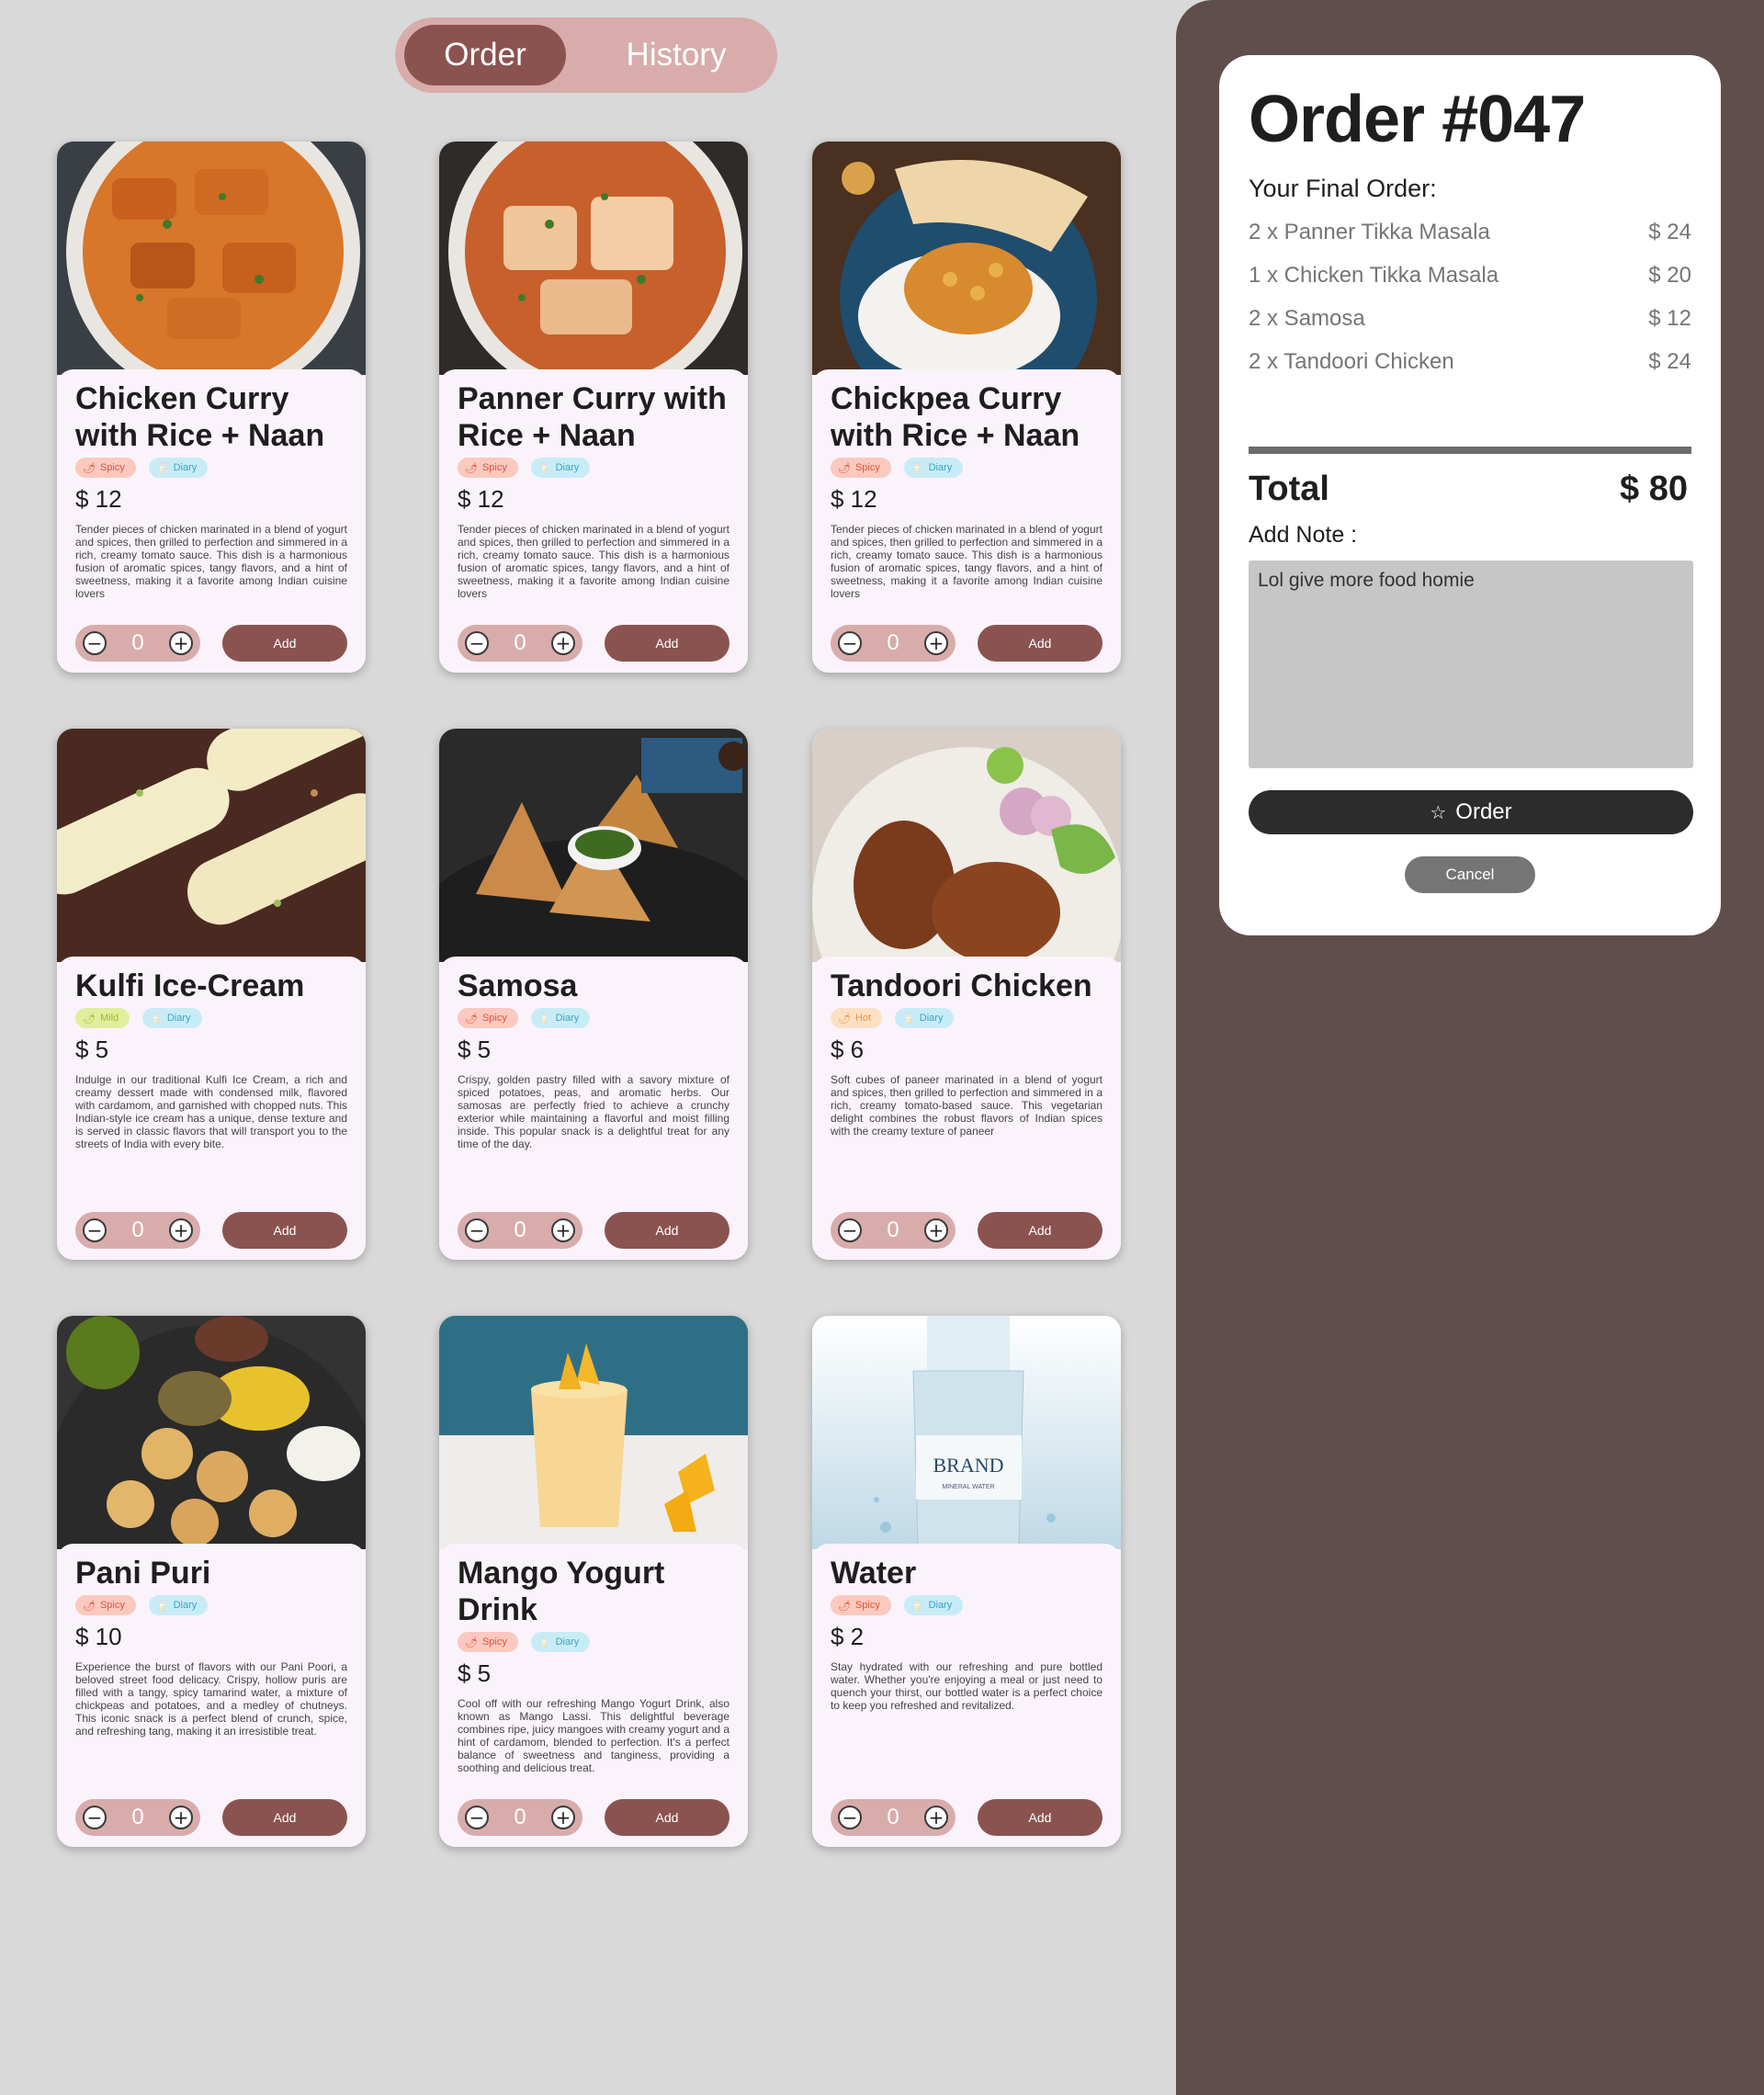 The height and width of the screenshot is (2095, 1764). I want to click on cancel-button: Cancel, so click(1470, 874).